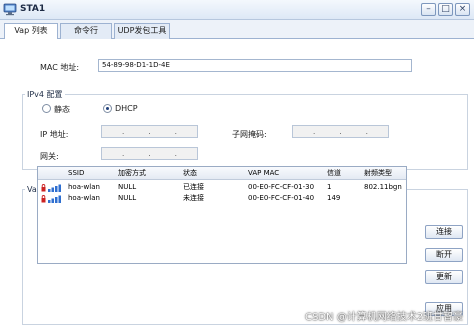 The image size is (474, 329). I want to click on refresh-button: 更新, so click(444, 277).